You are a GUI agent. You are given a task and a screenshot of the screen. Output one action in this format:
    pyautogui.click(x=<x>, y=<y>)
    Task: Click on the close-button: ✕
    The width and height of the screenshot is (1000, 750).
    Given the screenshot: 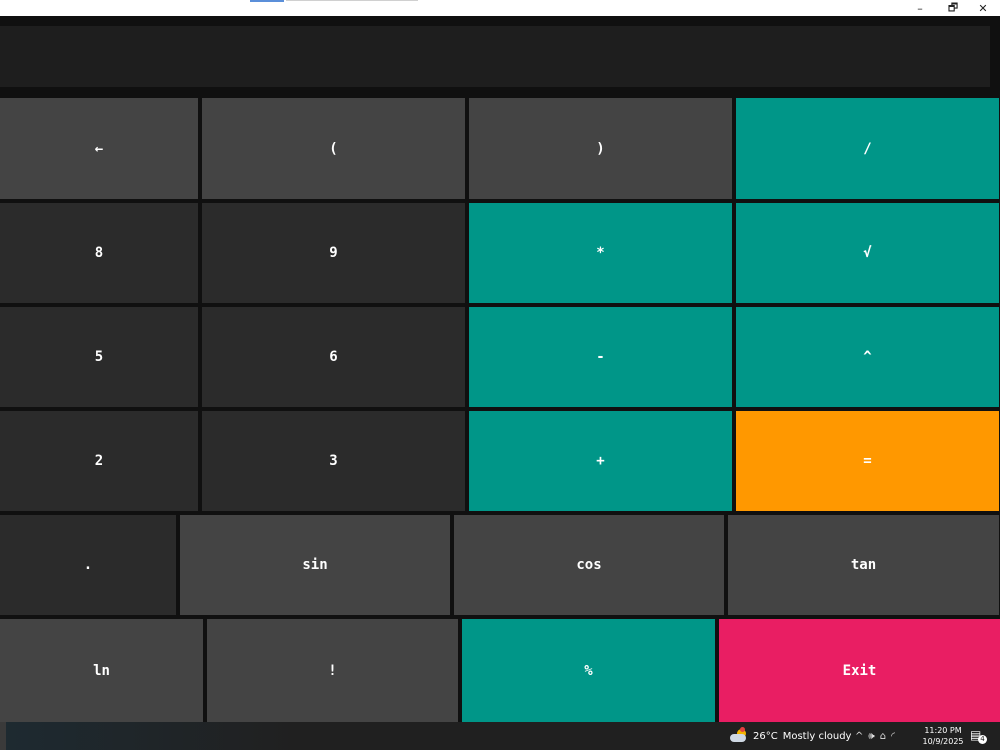 What is the action you would take?
    pyautogui.click(x=983, y=8)
    